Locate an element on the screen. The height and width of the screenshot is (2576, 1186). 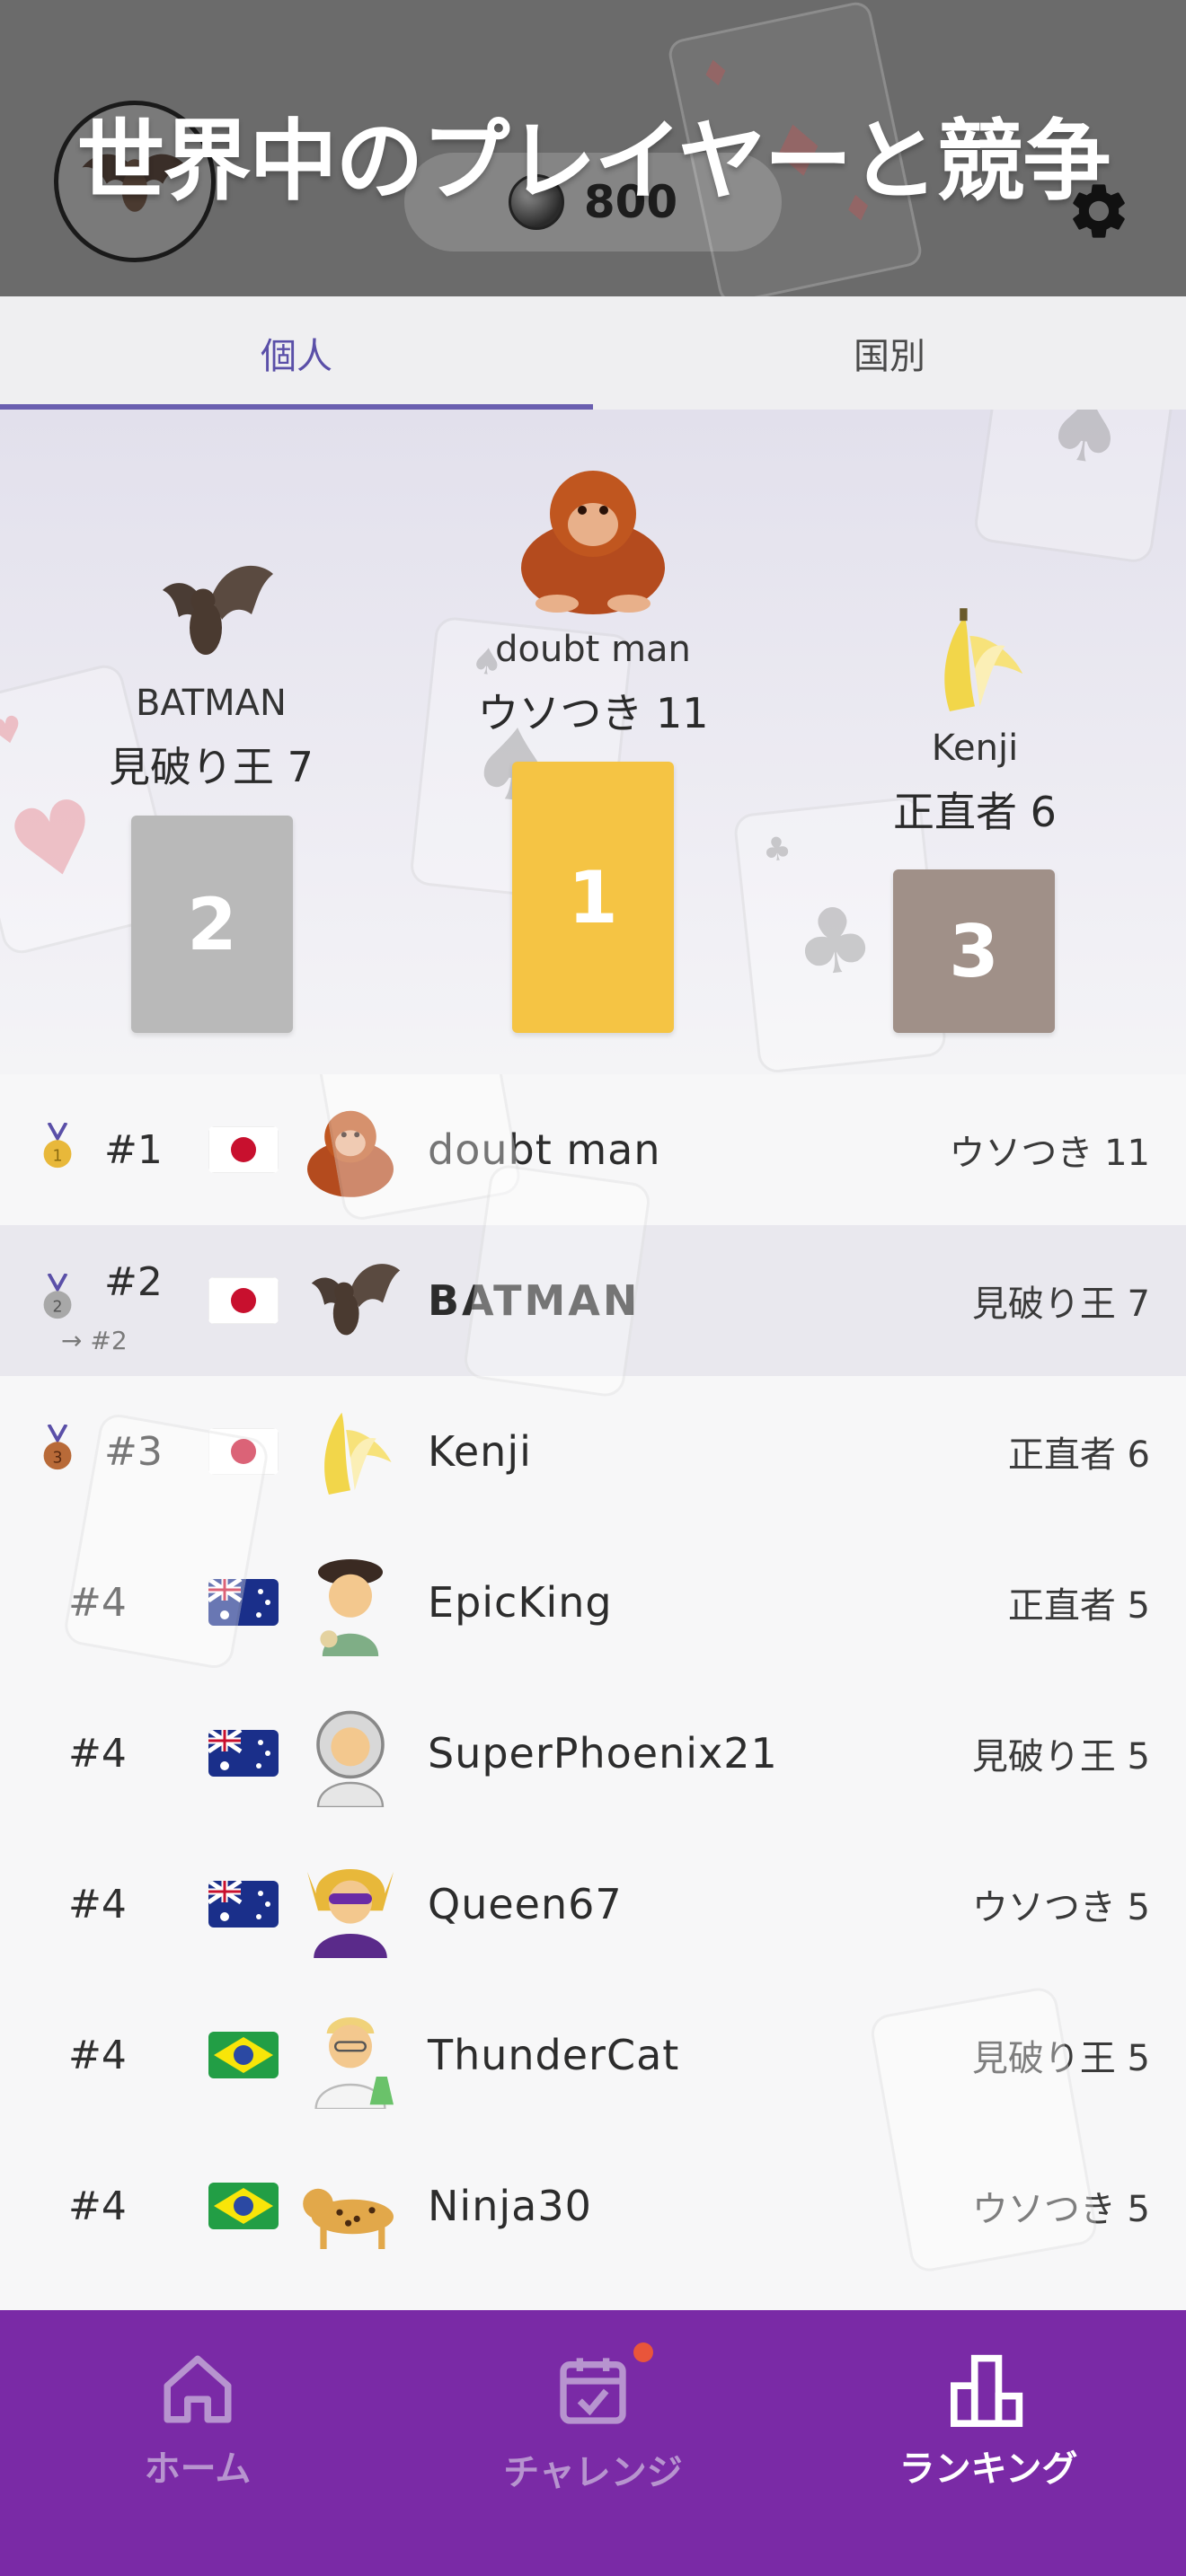
player-name: doubt man is located at coordinates (544, 1149).